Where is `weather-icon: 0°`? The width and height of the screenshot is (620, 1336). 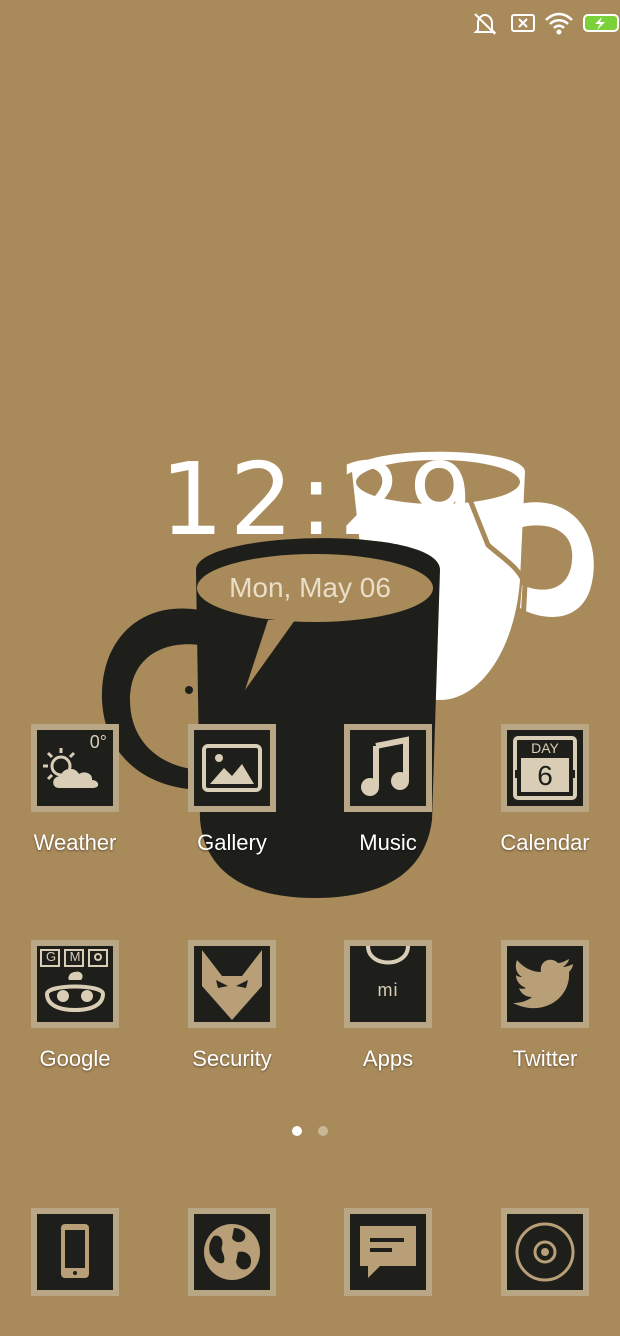
weather-icon: 0° is located at coordinates (75, 768).